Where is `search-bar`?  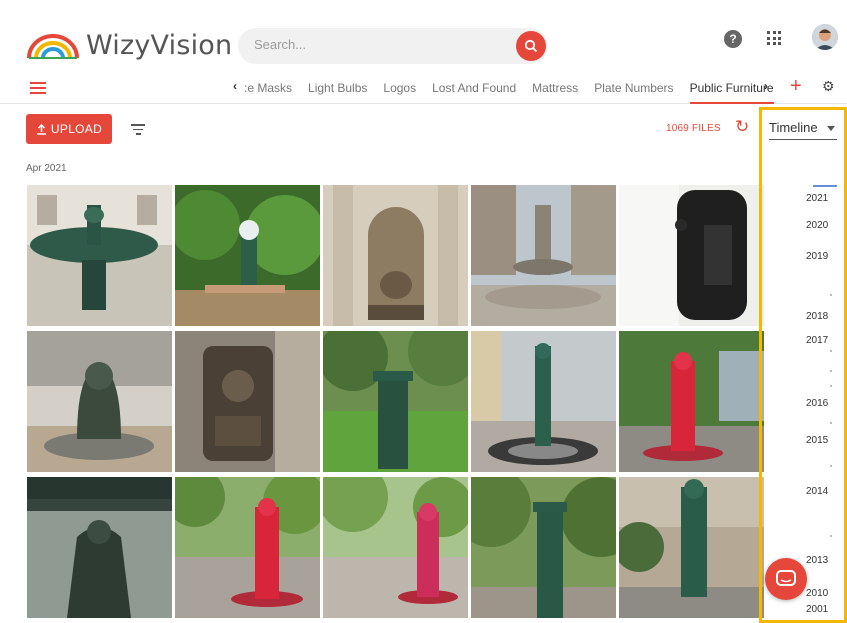 search-bar is located at coordinates (393, 46).